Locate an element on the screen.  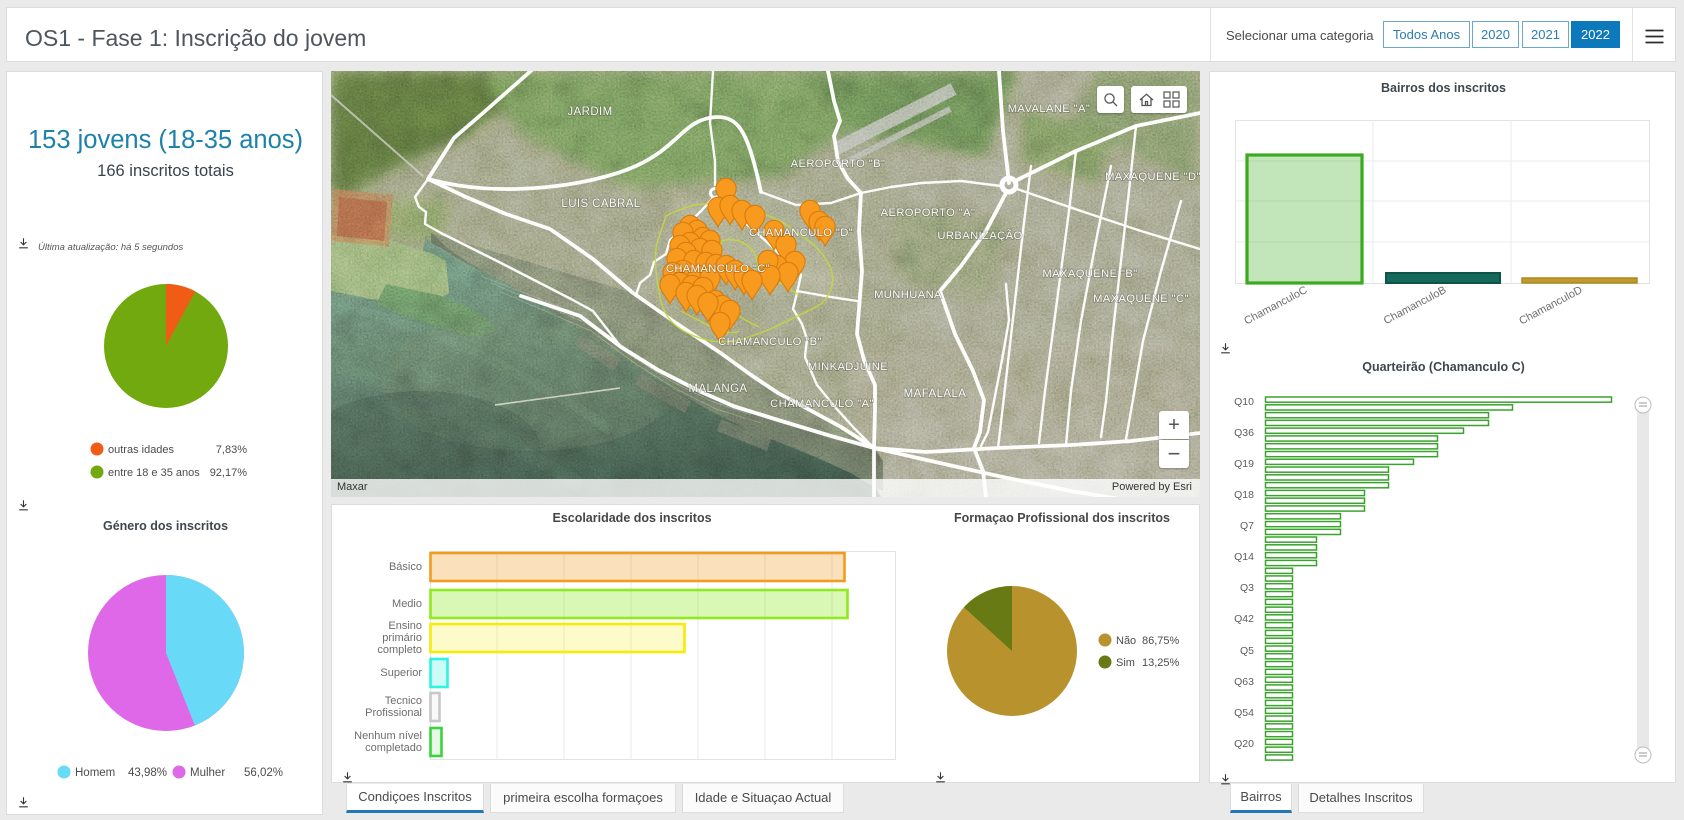
svg-text: 13,25% is located at coordinates (1161, 663).